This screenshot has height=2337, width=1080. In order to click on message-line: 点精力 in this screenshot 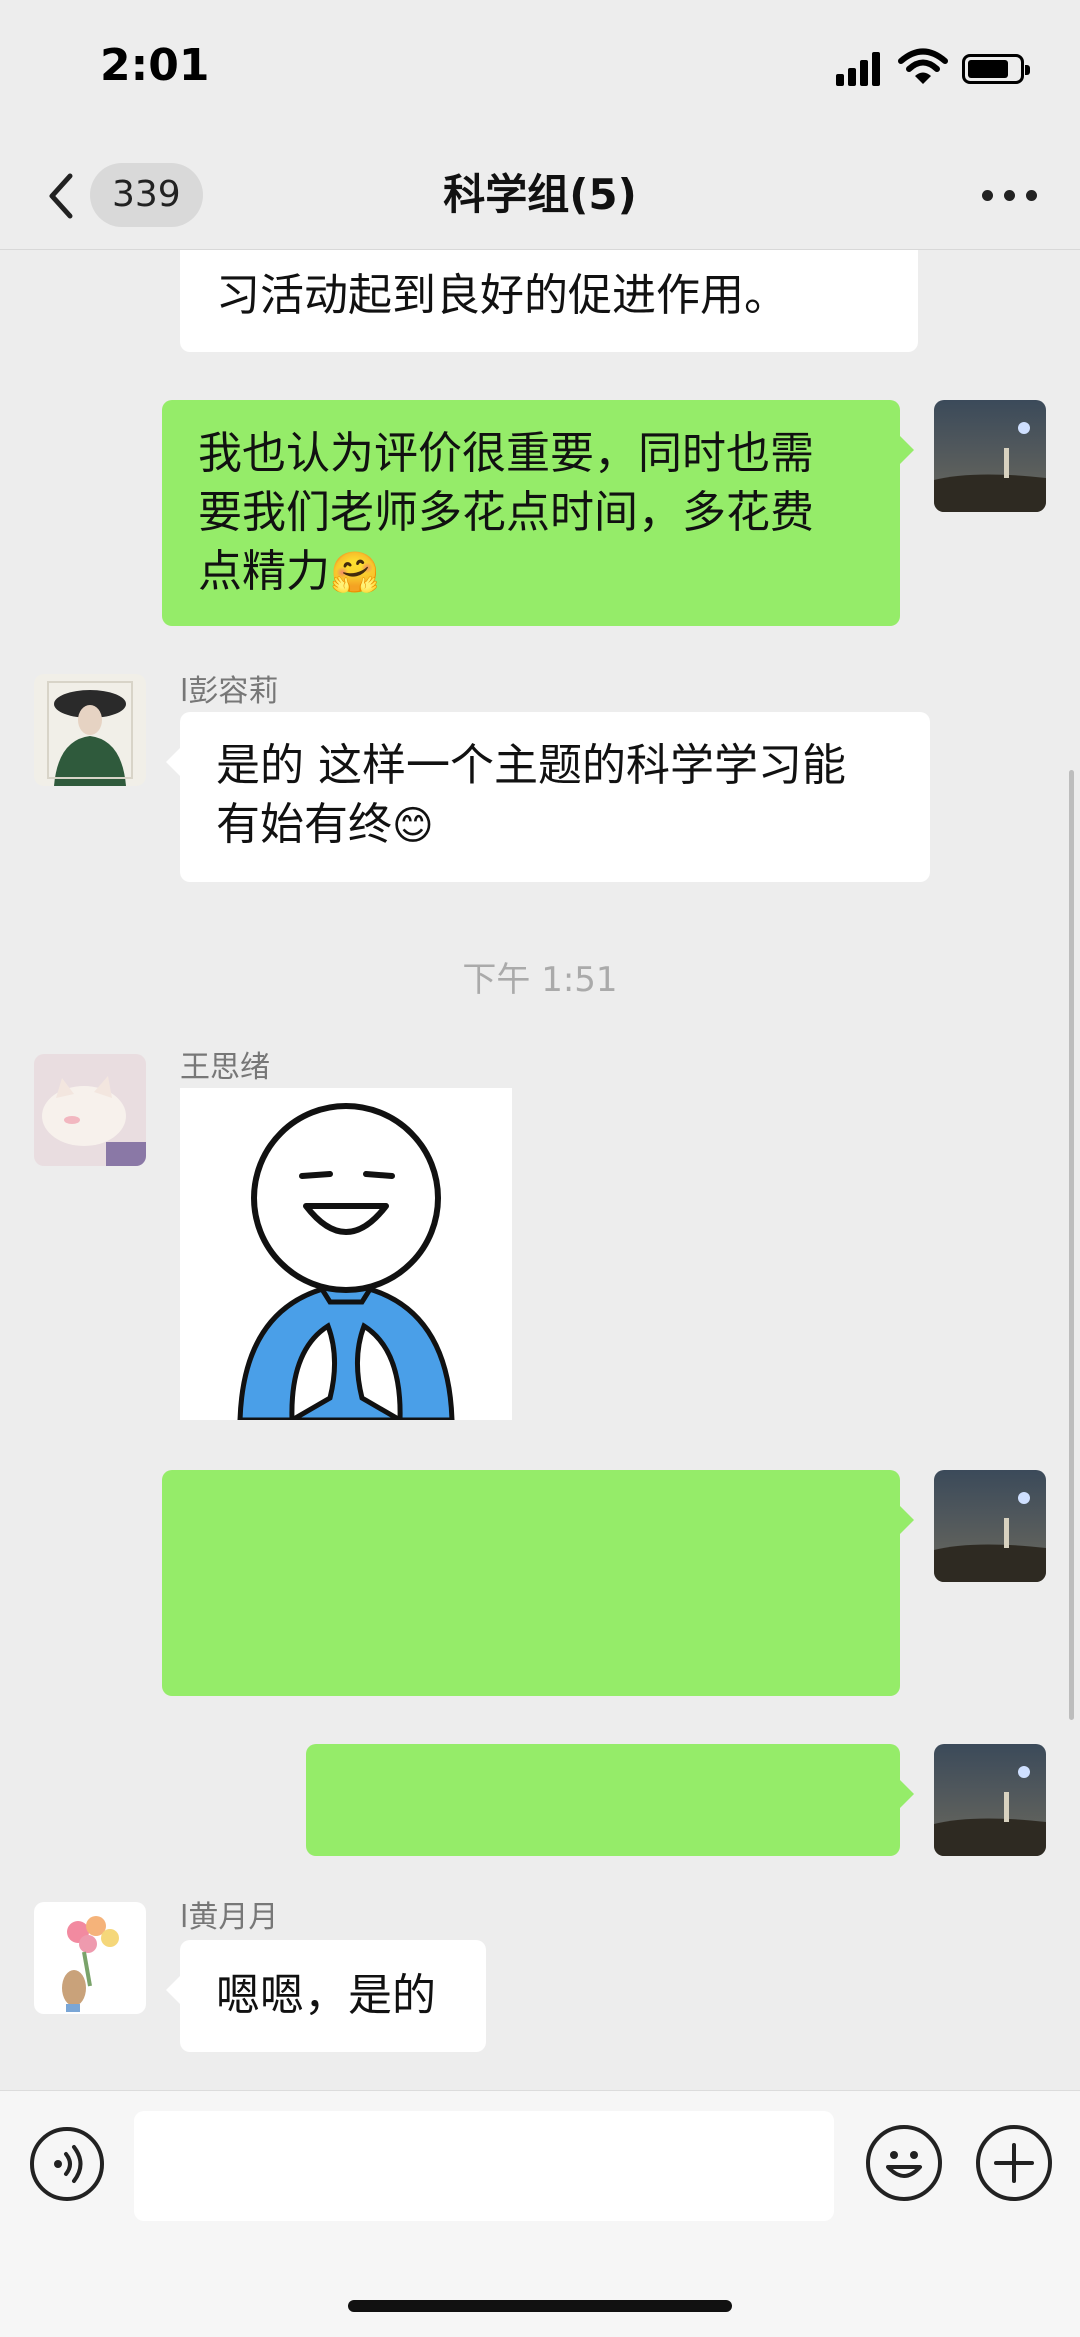, I will do `click(264, 571)`.